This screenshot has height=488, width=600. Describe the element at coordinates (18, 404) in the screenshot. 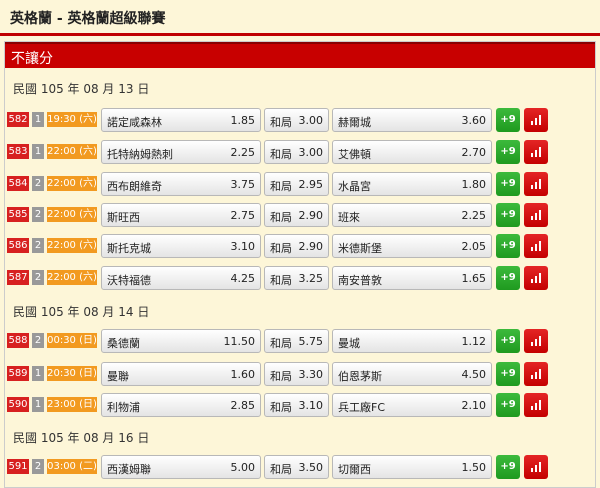

I see `match-code-badge: 590` at that location.